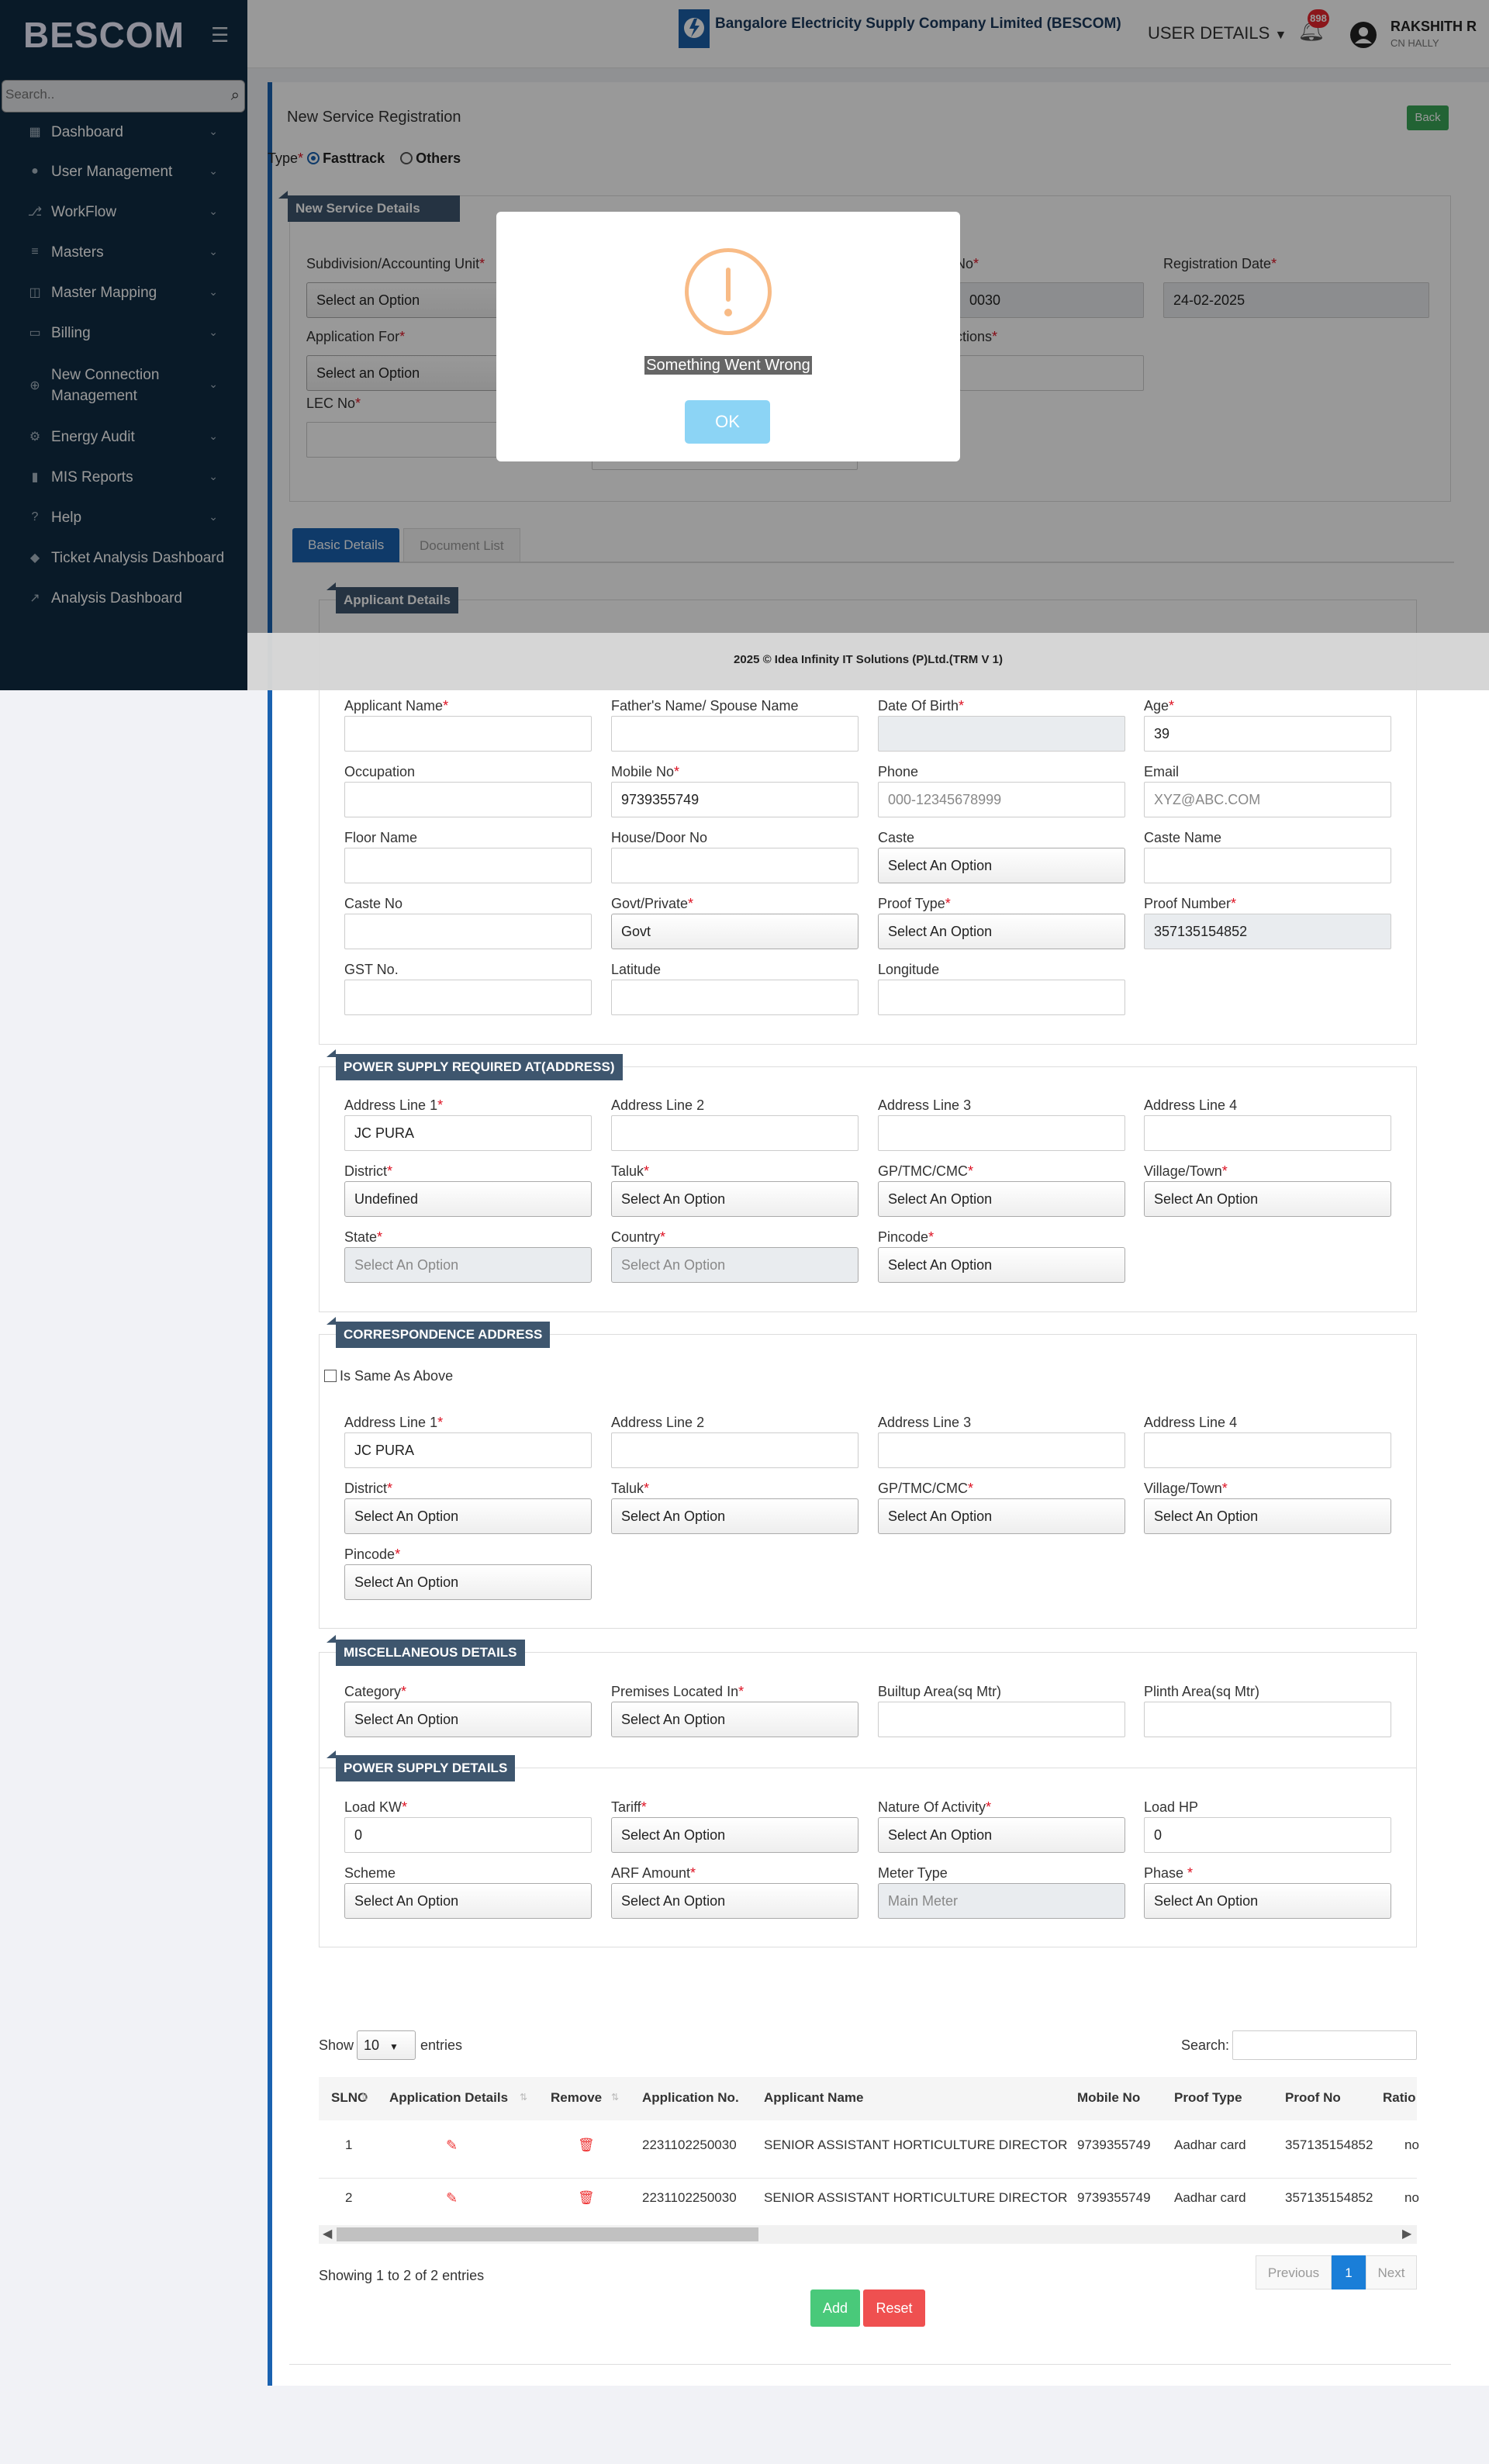 The image size is (1489, 2464). Describe the element at coordinates (939, 1692) in the screenshot. I see `builtup-area-sq-mtr-label: Builtup Area(sq Mtr)` at that location.